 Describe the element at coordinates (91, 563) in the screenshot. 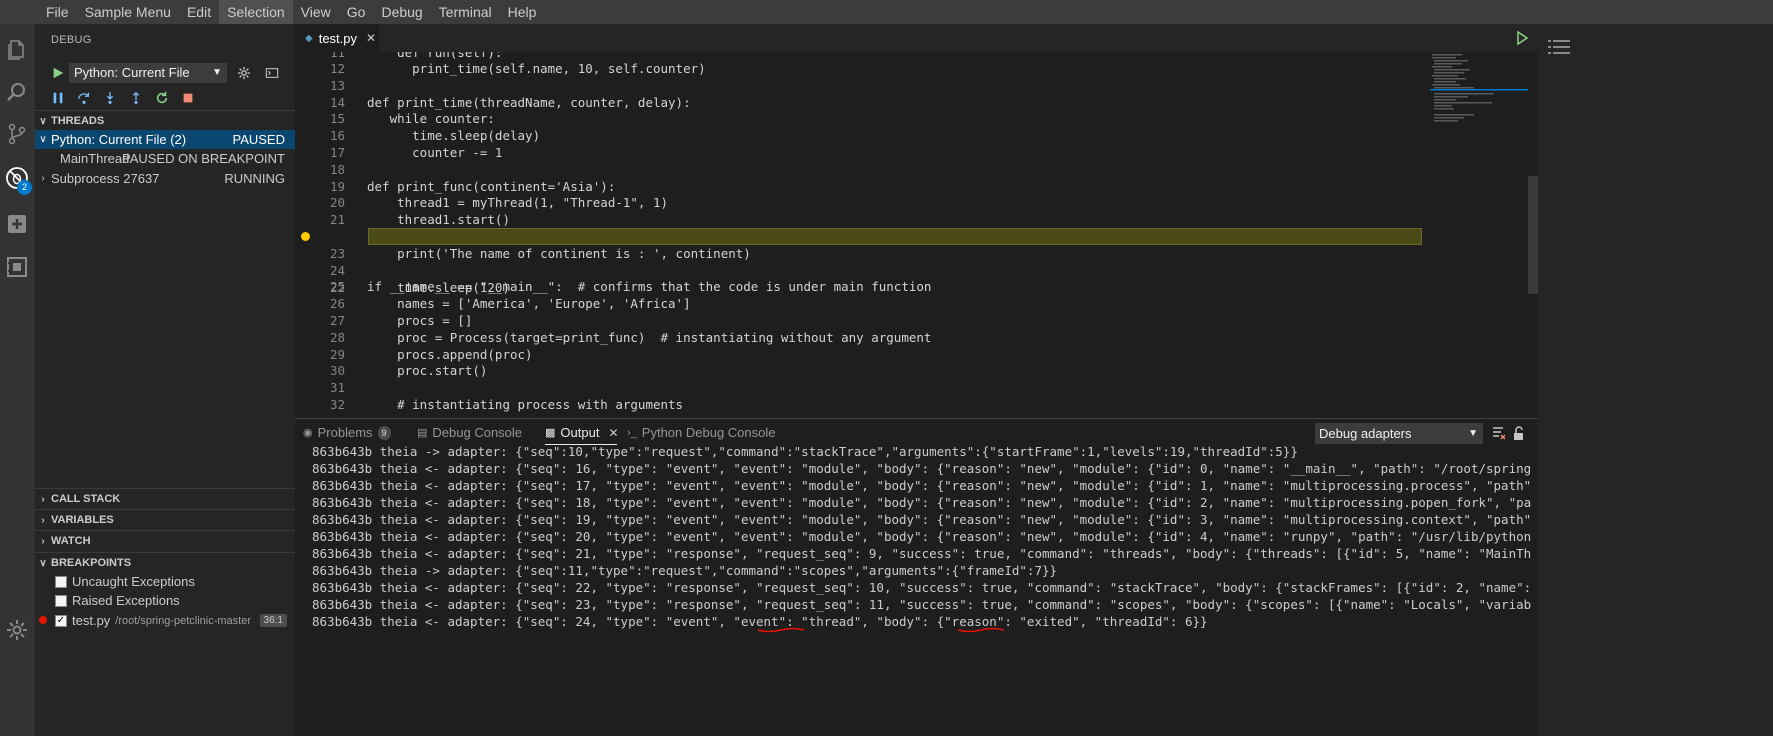

I see `breakpoints-header-label: BREAKPOINTS` at that location.